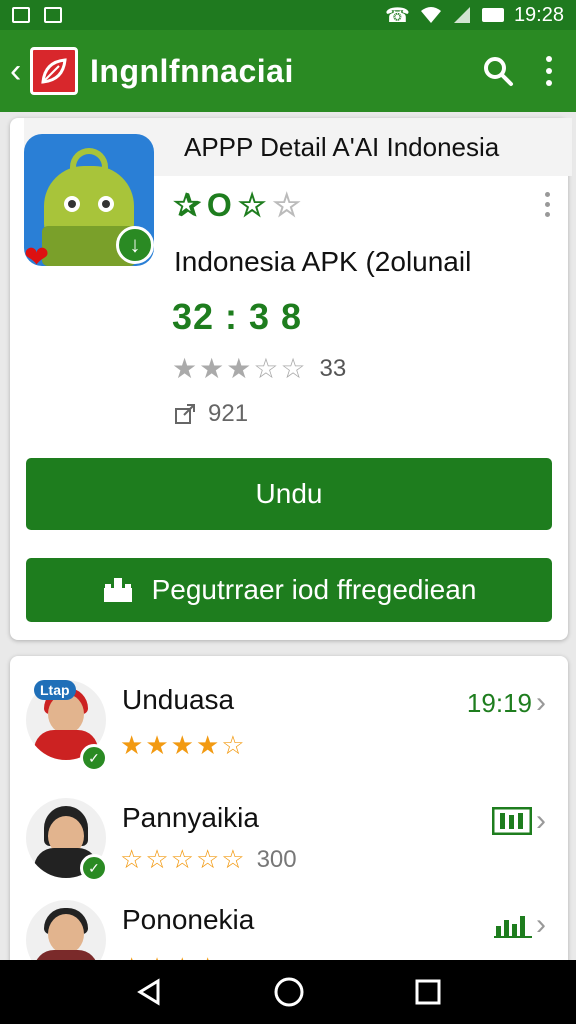  Describe the element at coordinates (228, 413) in the screenshot. I see `share-count: 921` at that location.